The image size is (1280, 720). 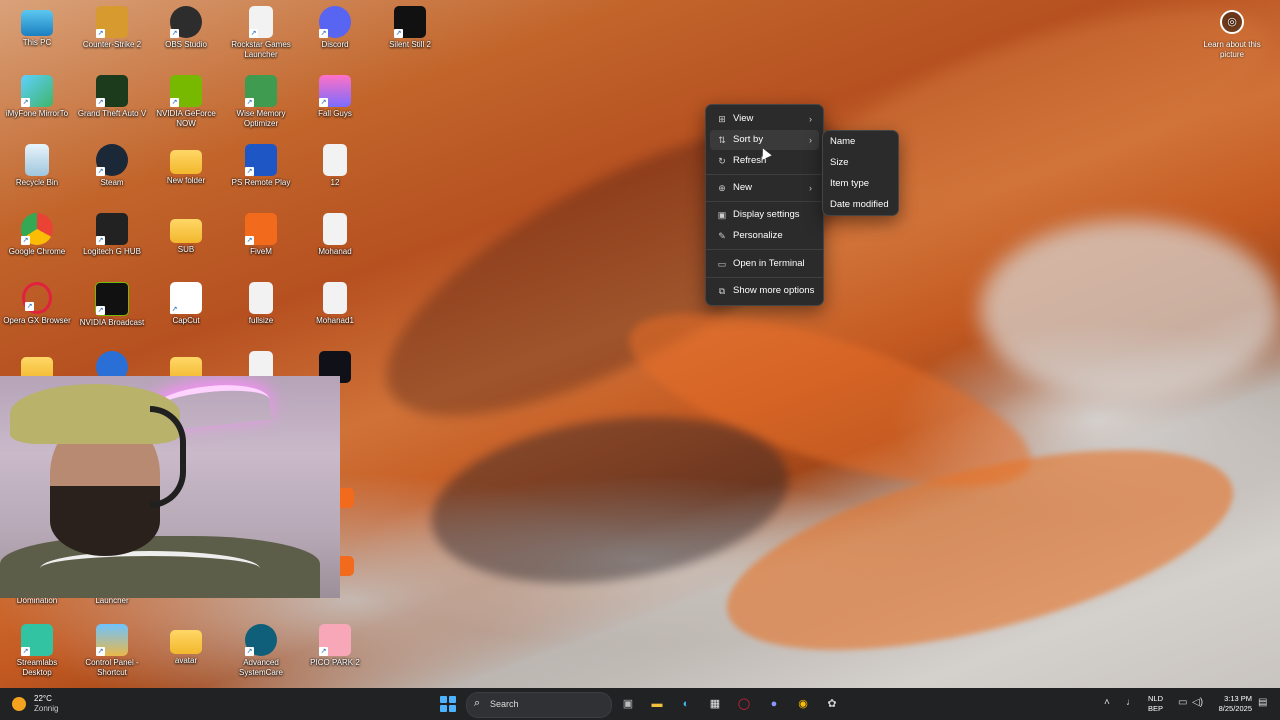 I want to click on desktop-icon-label: Steam, so click(x=112, y=182).